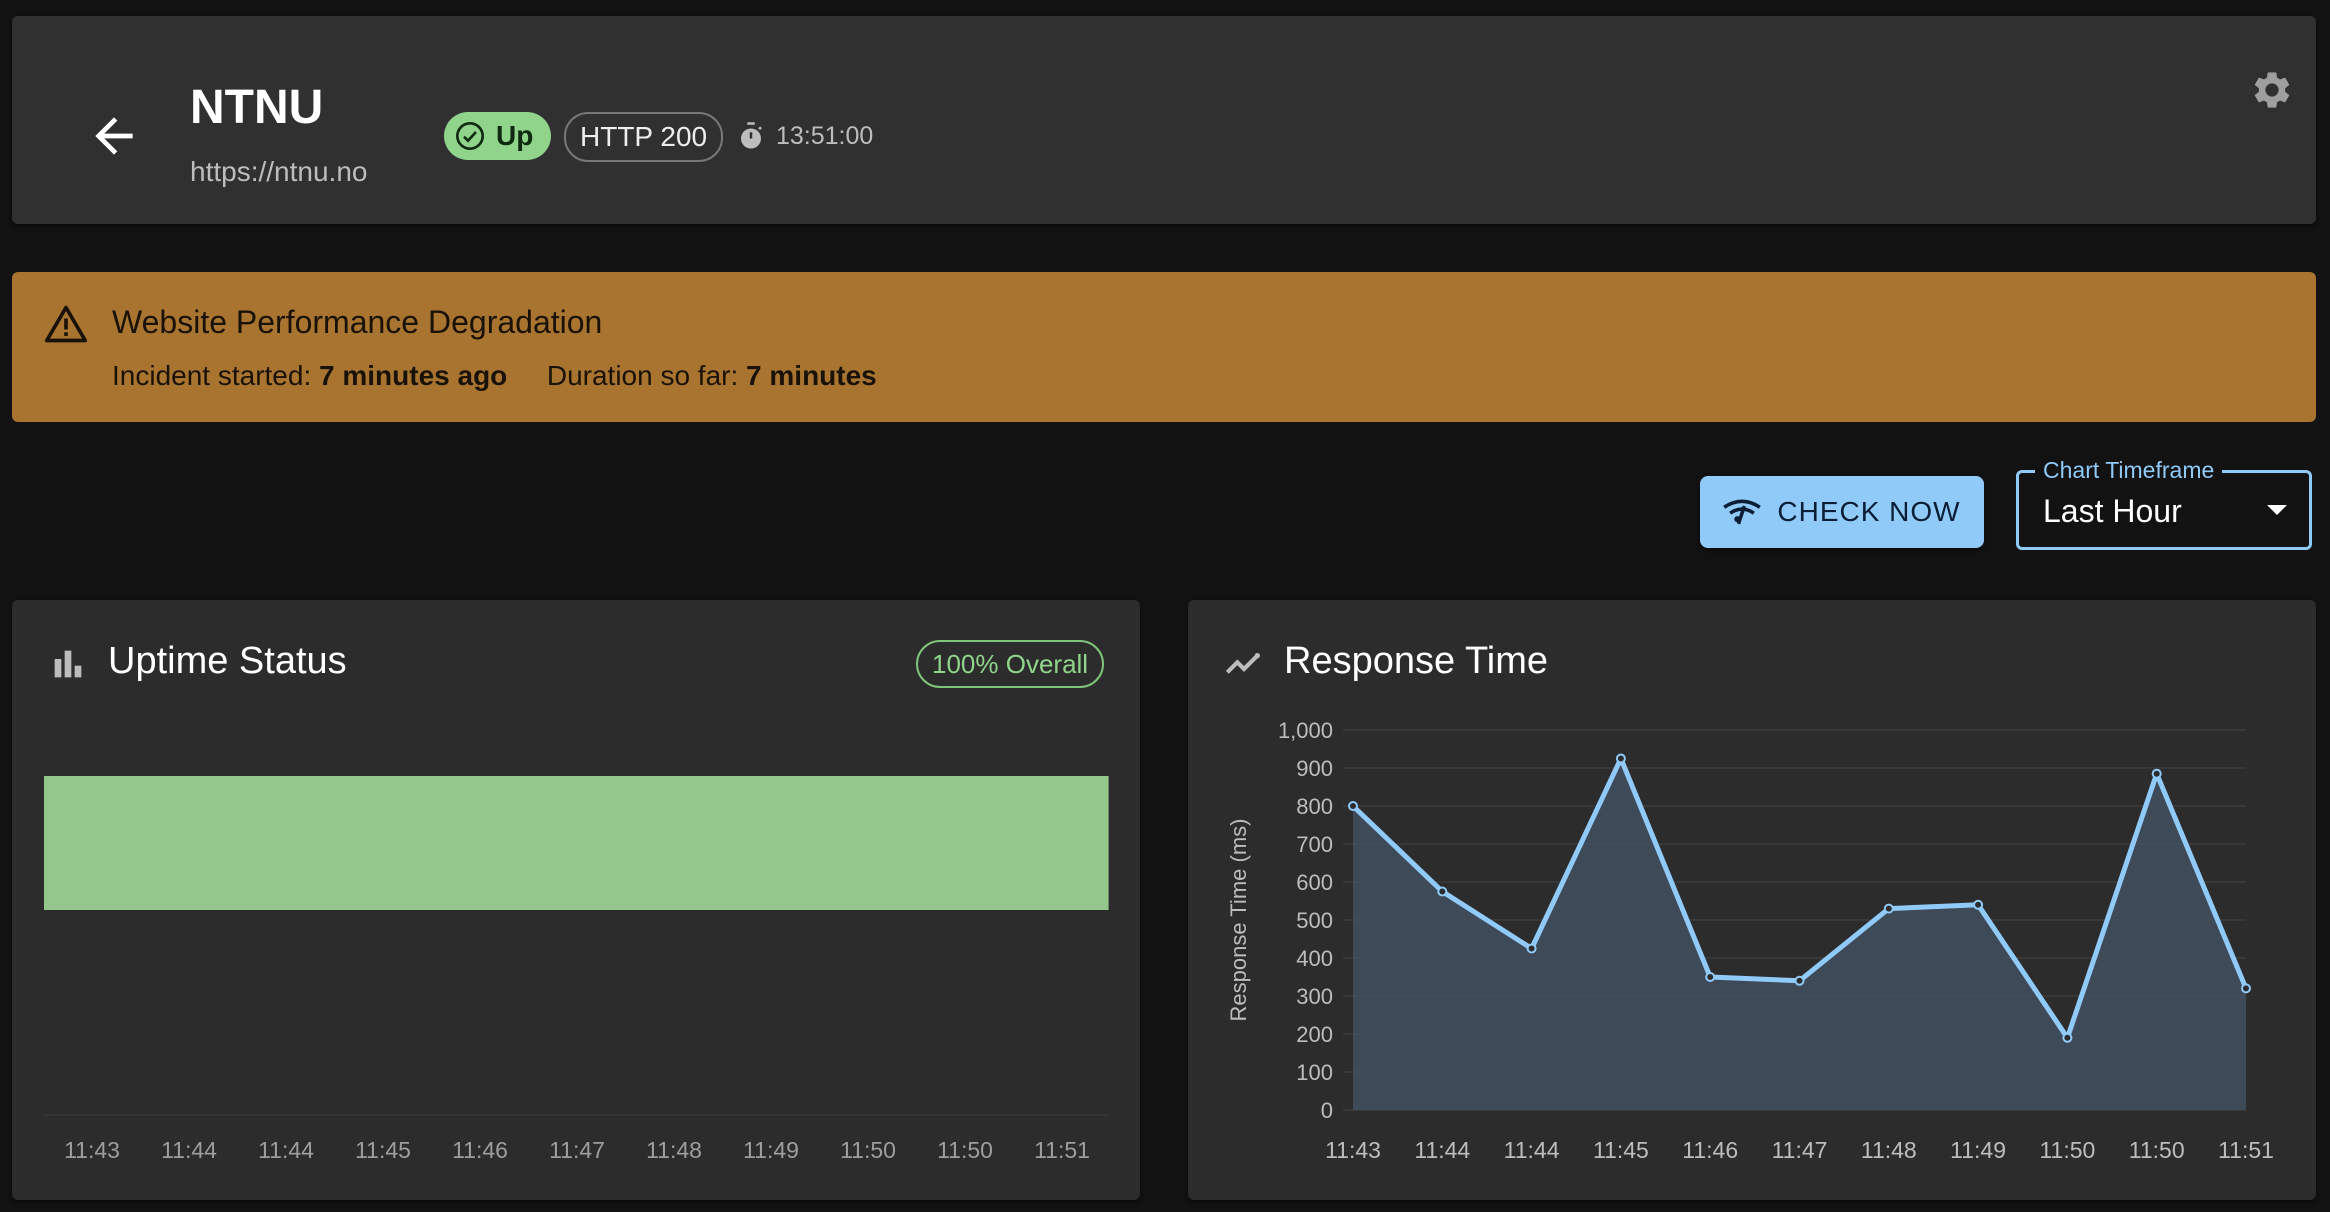  Describe the element at coordinates (1314, 1034) in the screenshot. I see `y-tick-label: 200` at that location.